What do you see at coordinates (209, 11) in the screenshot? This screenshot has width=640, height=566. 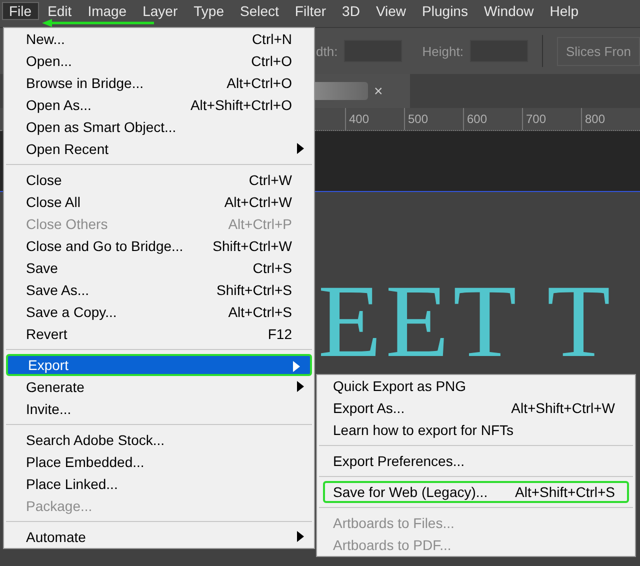 I see `menu-bar-item: Type` at bounding box center [209, 11].